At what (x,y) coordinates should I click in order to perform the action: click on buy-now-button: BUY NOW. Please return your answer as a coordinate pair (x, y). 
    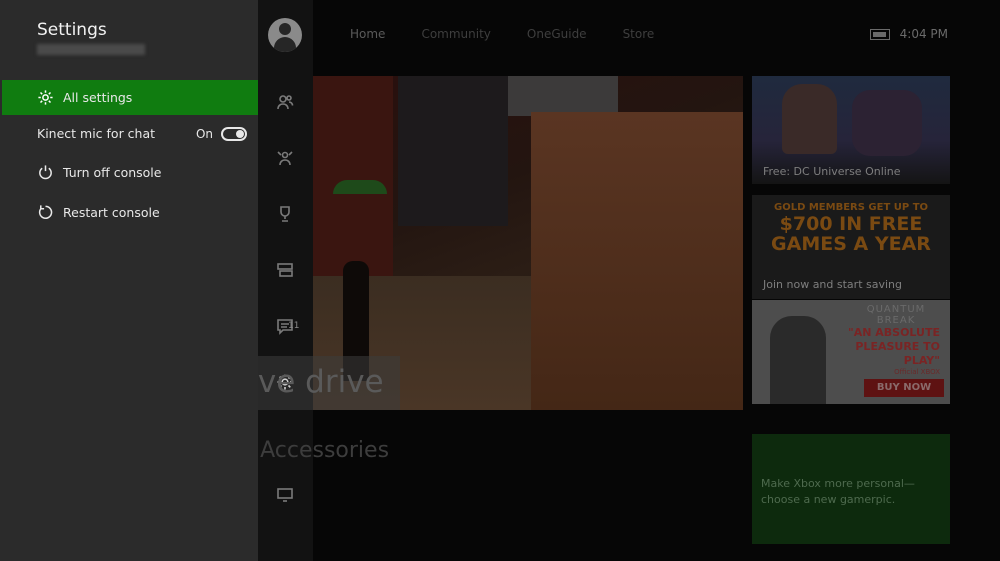
    Looking at the image, I should click on (904, 388).